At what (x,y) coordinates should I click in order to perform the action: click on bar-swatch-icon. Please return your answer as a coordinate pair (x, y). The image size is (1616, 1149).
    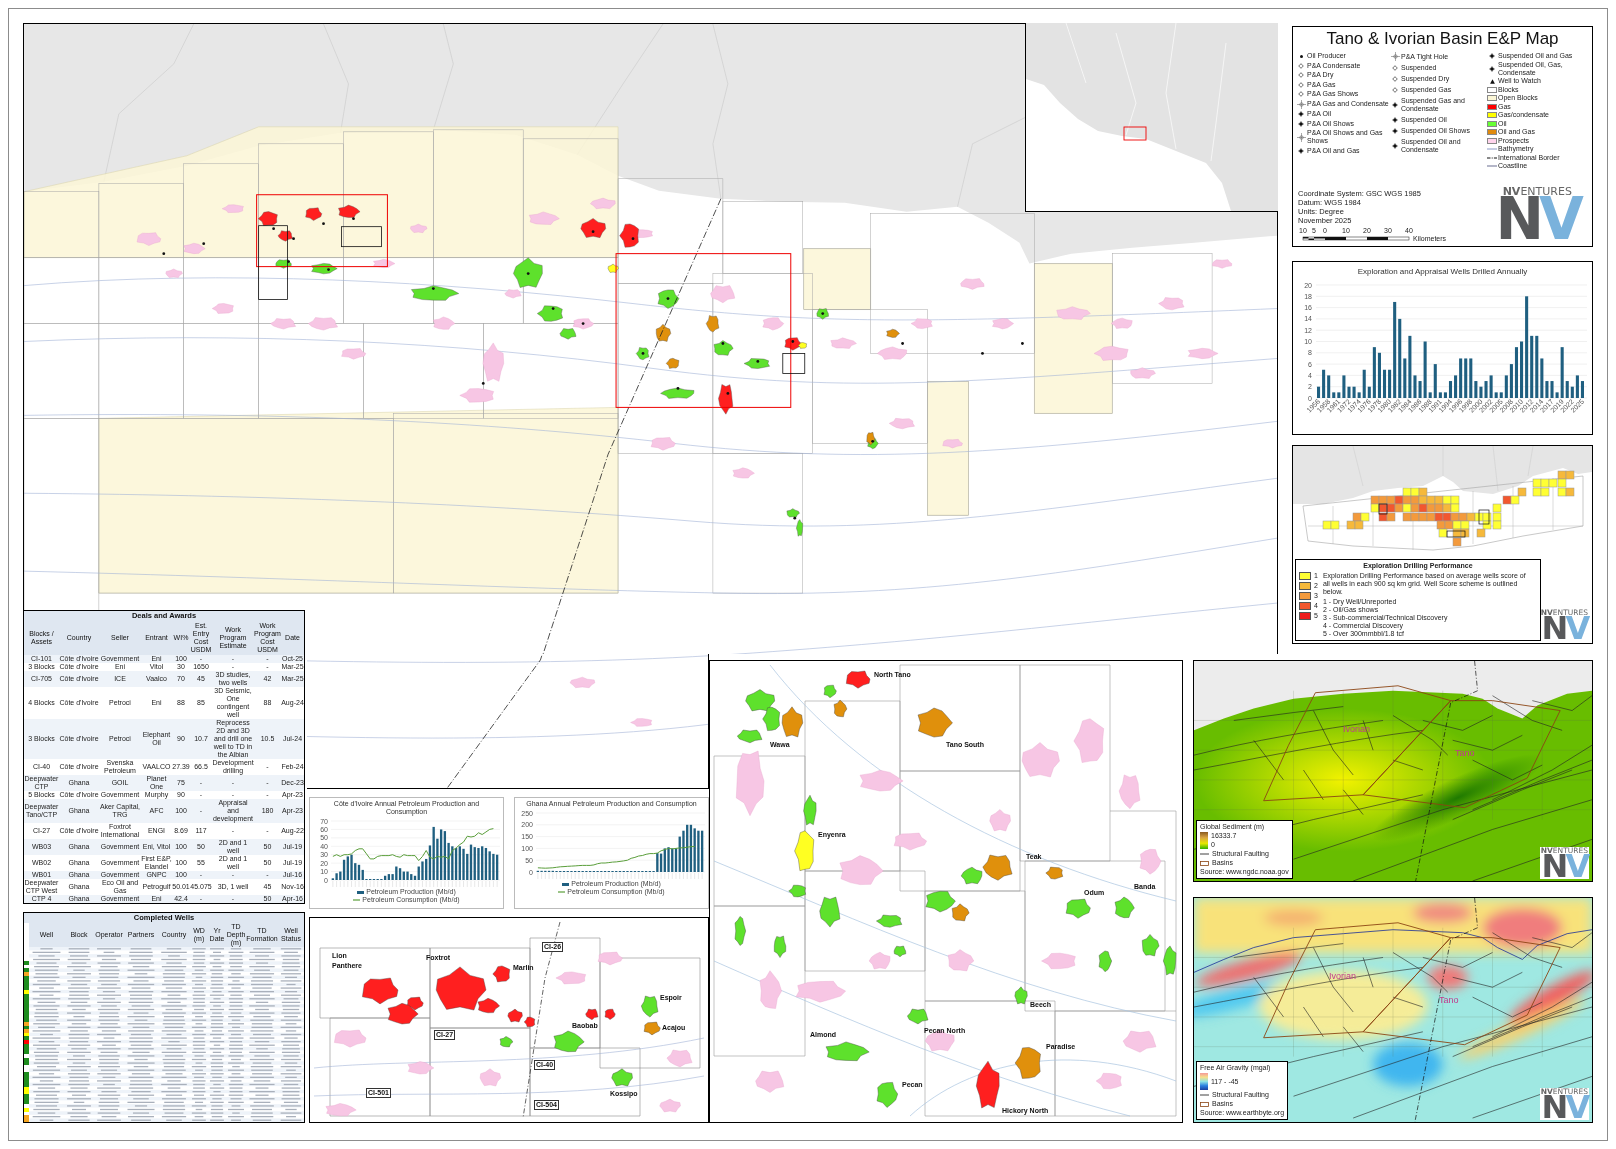
    Looking at the image, I should click on (566, 884).